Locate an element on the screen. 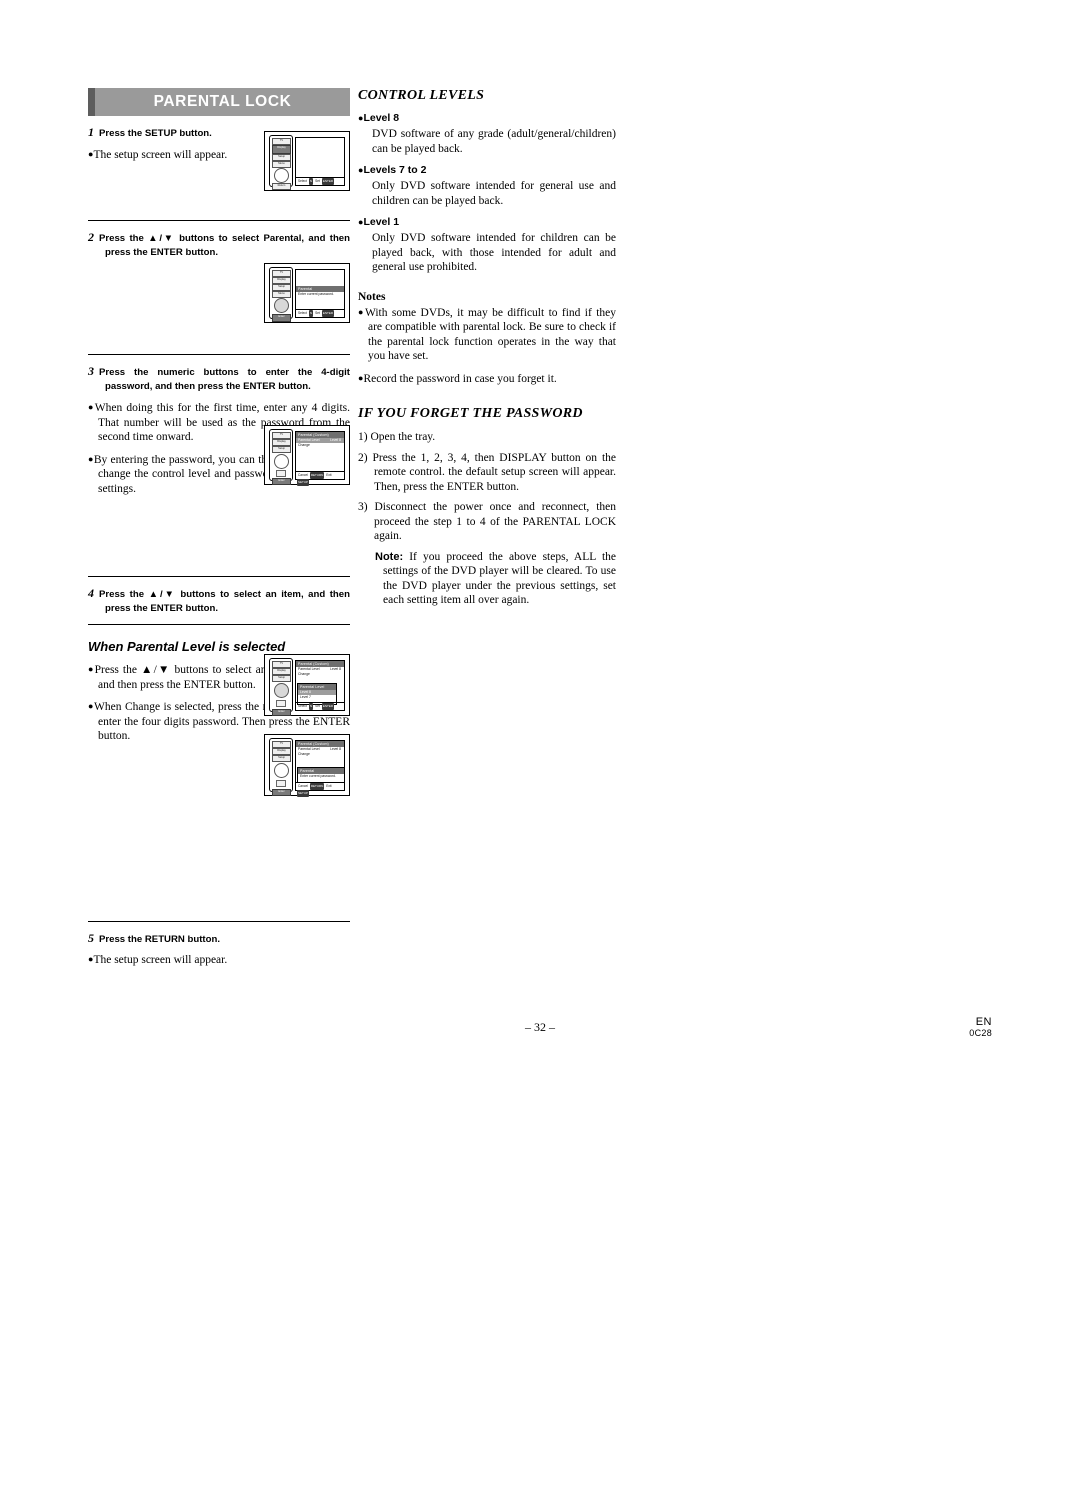  step-4-number: 4 is located at coordinates (91, 593).